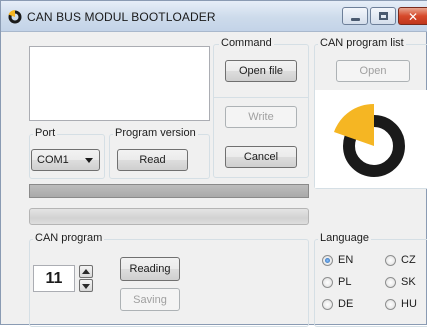 The height and width of the screenshot is (327, 427). I want to click on language-option-label: EN, so click(346, 260).